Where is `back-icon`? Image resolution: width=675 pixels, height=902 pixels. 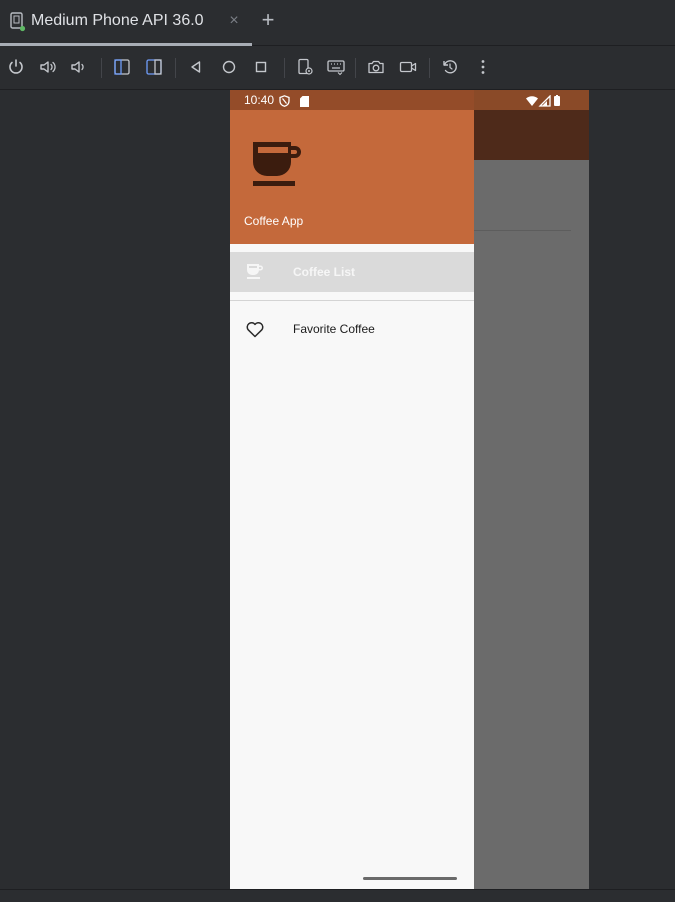
back-icon is located at coordinates (196, 67).